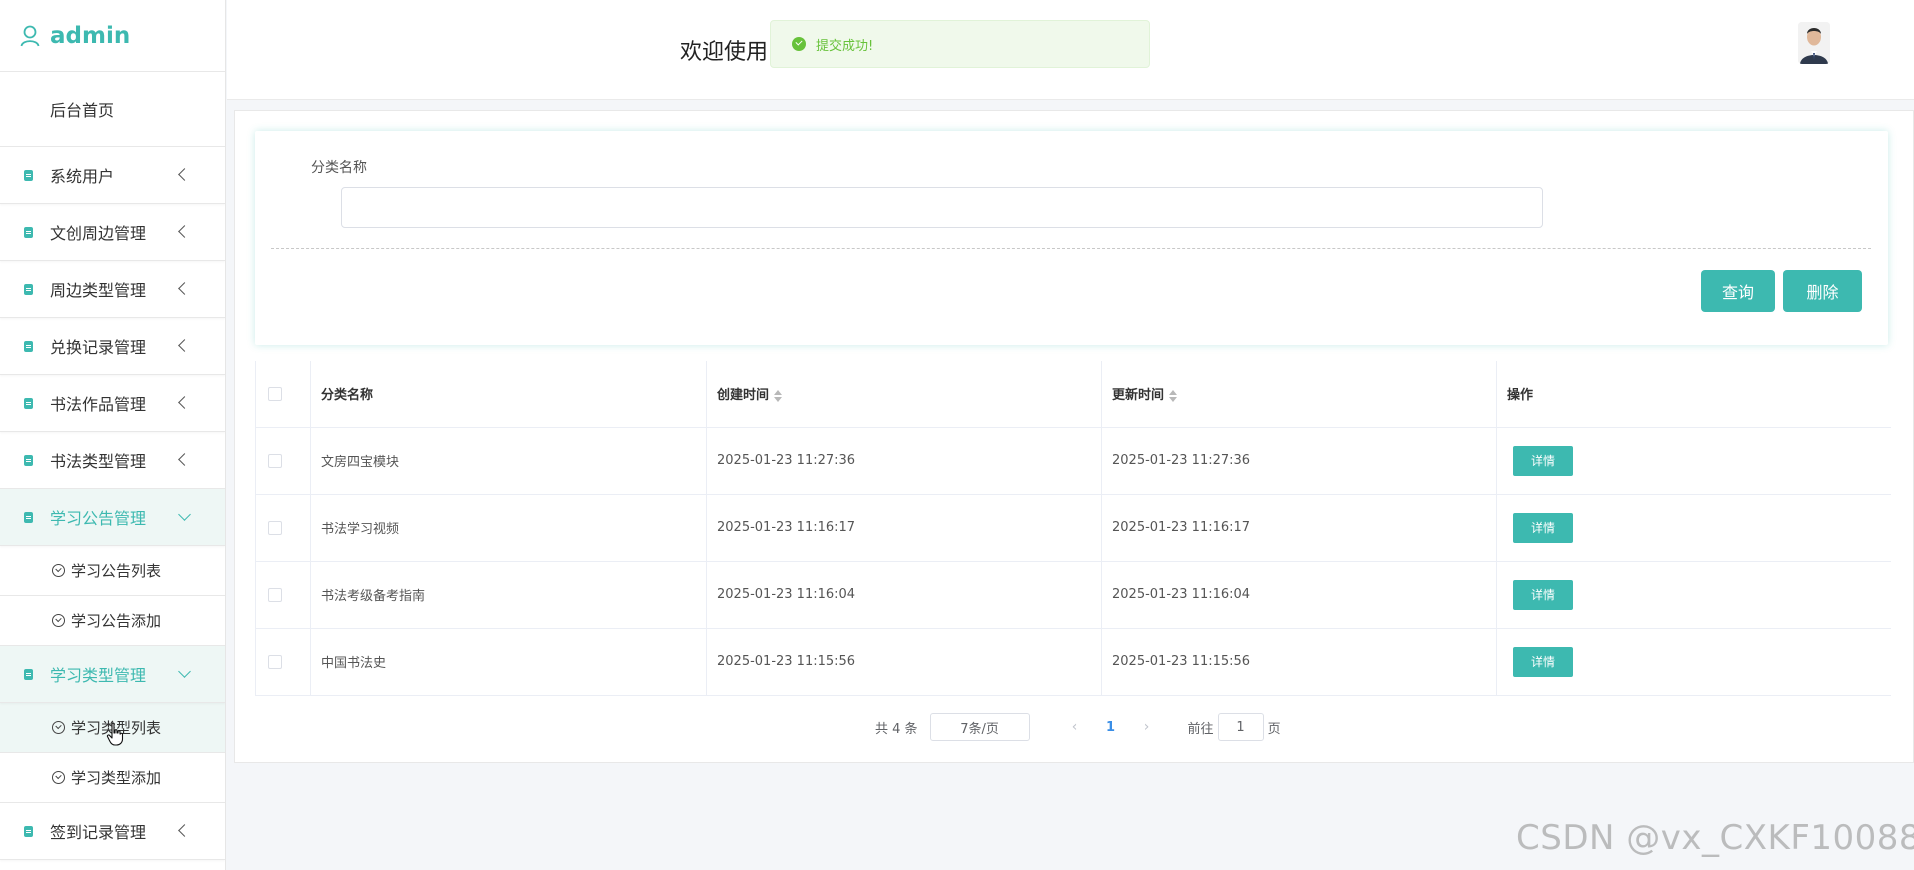 This screenshot has width=1914, height=870. I want to click on sidebar-item-label: 签到记录管理, so click(98, 832).